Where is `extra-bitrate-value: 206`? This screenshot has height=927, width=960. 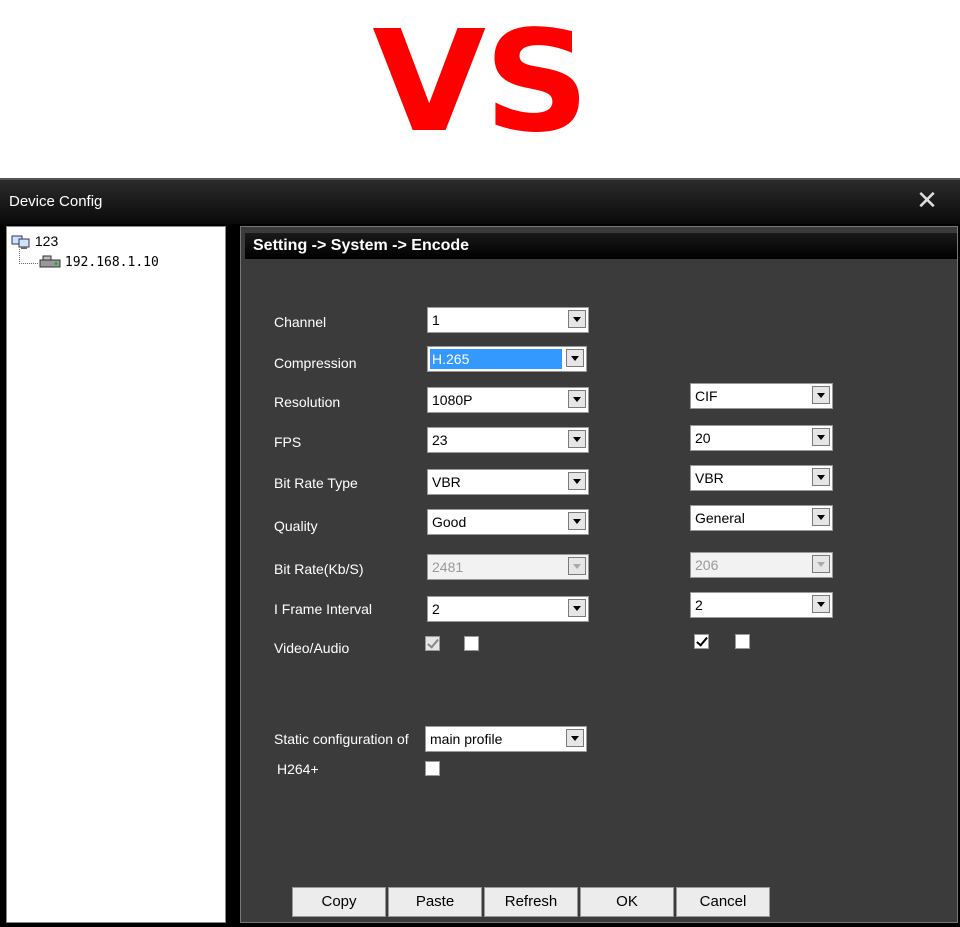 extra-bitrate-value: 206 is located at coordinates (707, 565).